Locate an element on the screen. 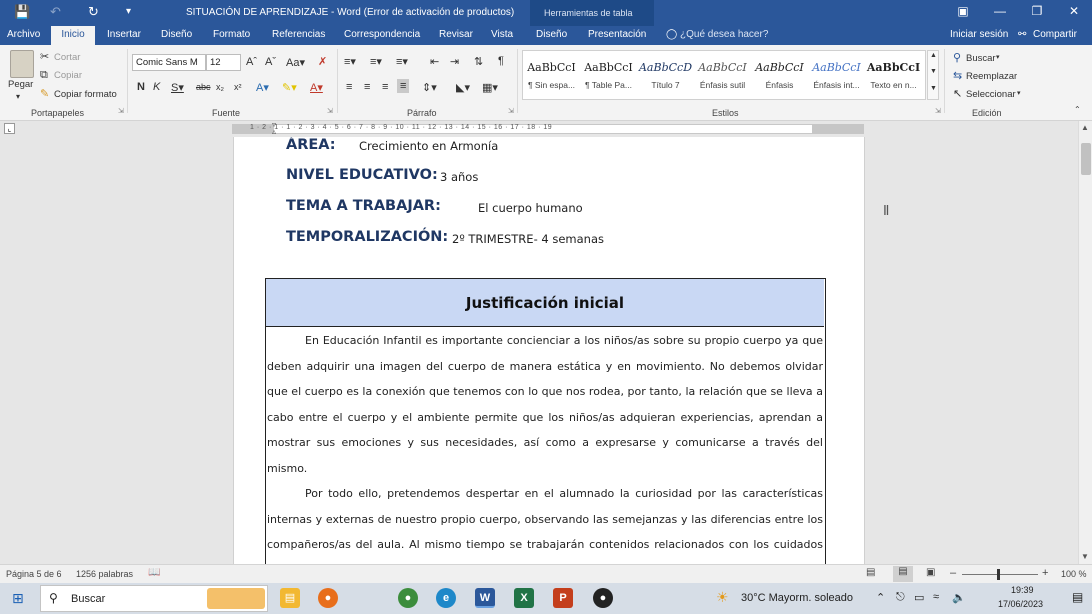  clear-formatting-icon: ✗ is located at coordinates (322, 61).